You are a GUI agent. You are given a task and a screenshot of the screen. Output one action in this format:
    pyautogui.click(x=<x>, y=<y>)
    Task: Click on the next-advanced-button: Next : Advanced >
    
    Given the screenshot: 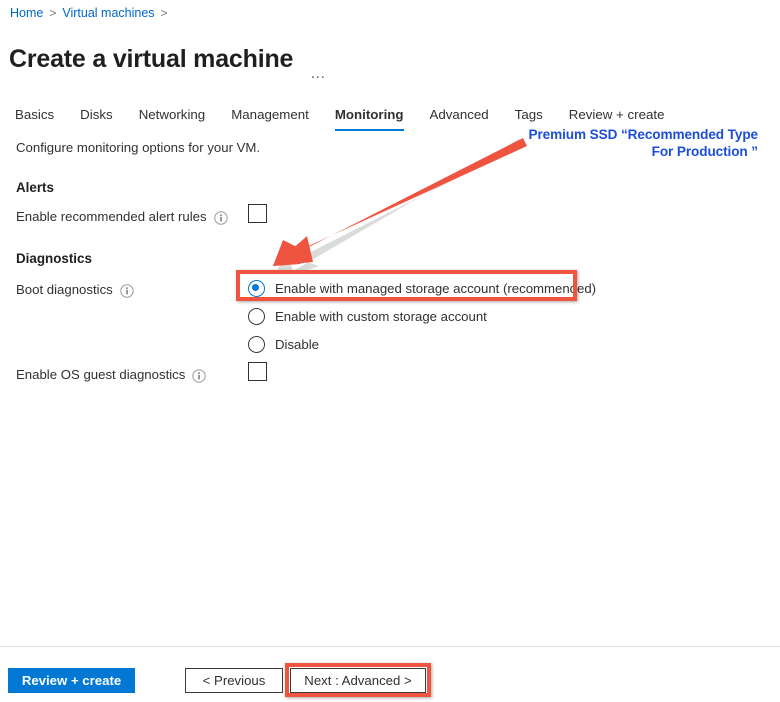 What is the action you would take?
    pyautogui.click(x=358, y=680)
    